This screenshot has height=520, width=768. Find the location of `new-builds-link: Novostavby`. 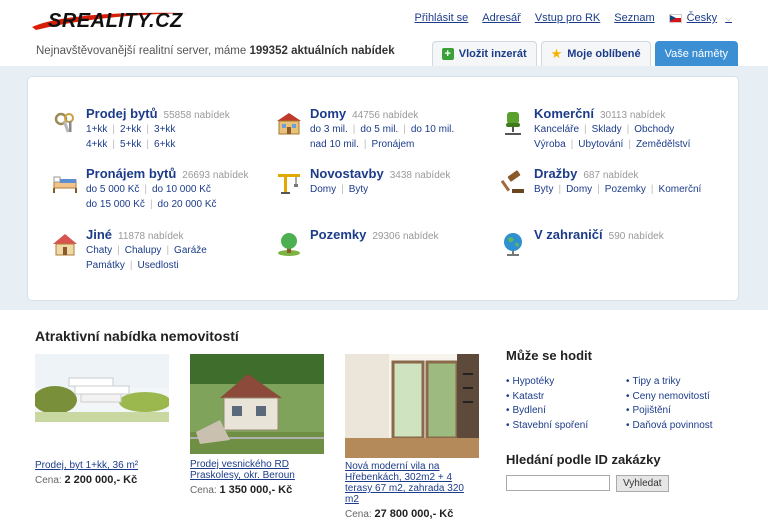

new-builds-link: Novostavby is located at coordinates (347, 173).